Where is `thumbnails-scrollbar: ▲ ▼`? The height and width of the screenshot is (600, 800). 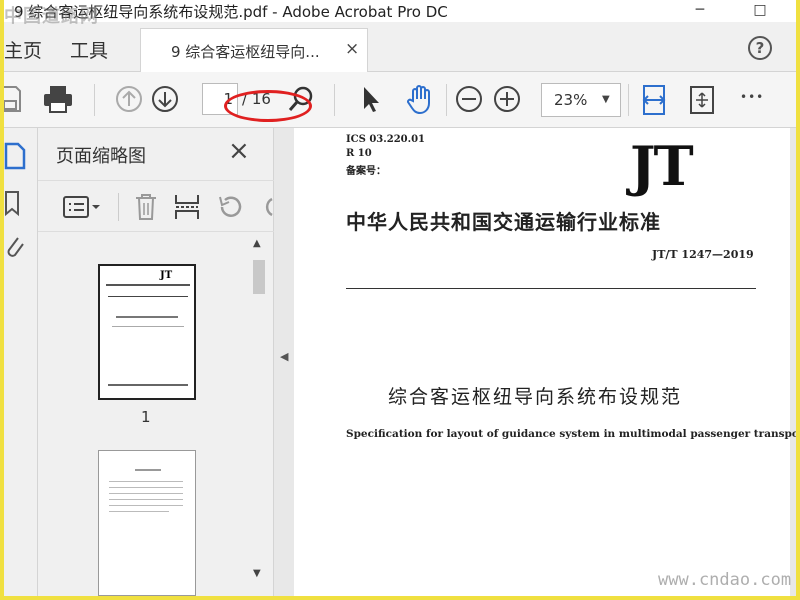 thumbnails-scrollbar: ▲ ▼ is located at coordinates (259, 413).